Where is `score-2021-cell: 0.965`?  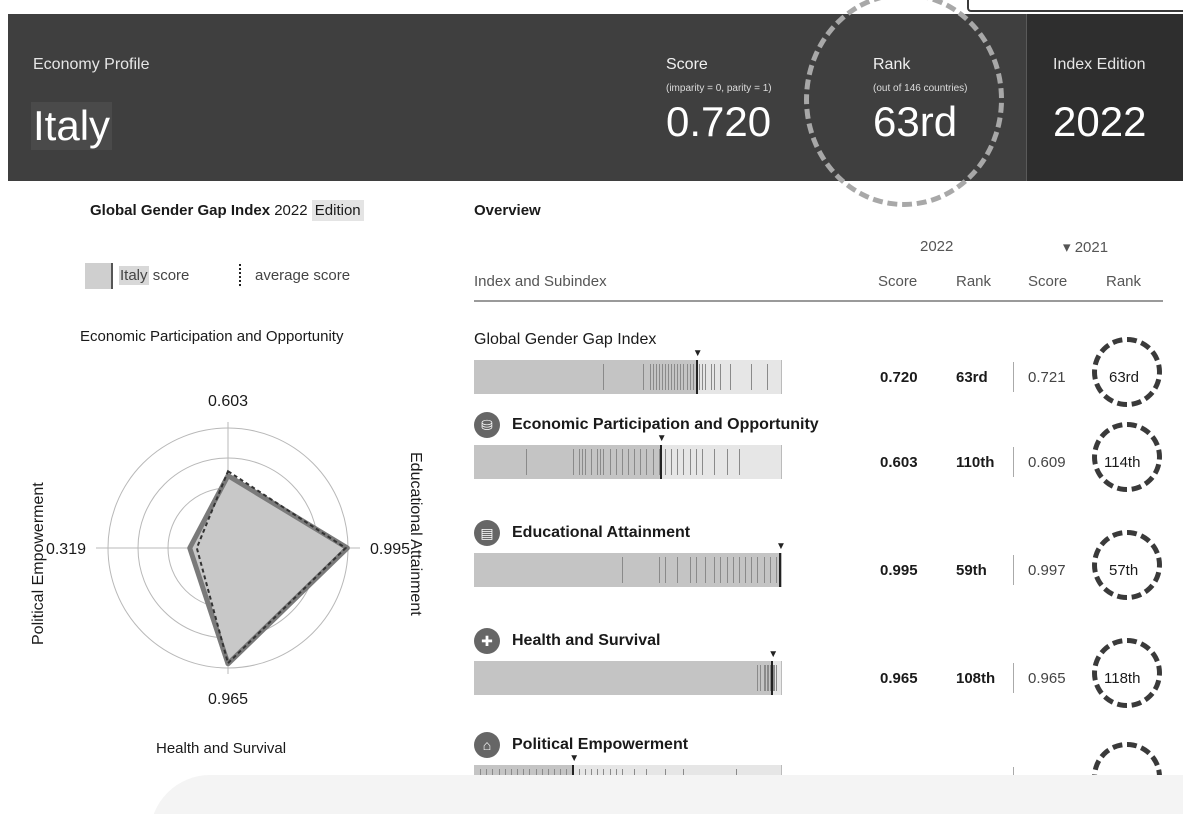 score-2021-cell: 0.965 is located at coordinates (1047, 678).